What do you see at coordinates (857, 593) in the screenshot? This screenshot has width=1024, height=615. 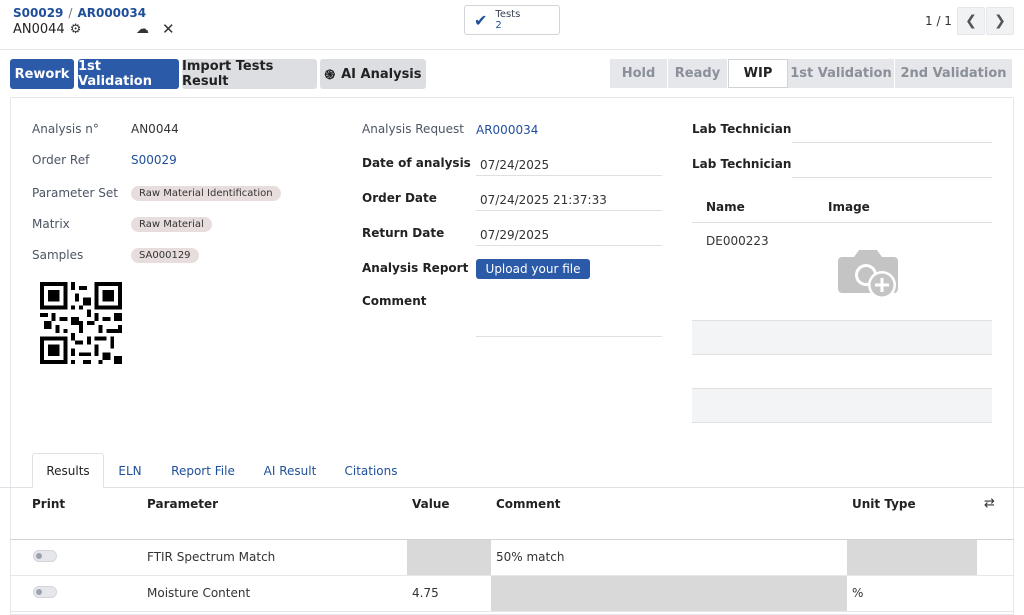 I see `unit-type-cell: %` at bounding box center [857, 593].